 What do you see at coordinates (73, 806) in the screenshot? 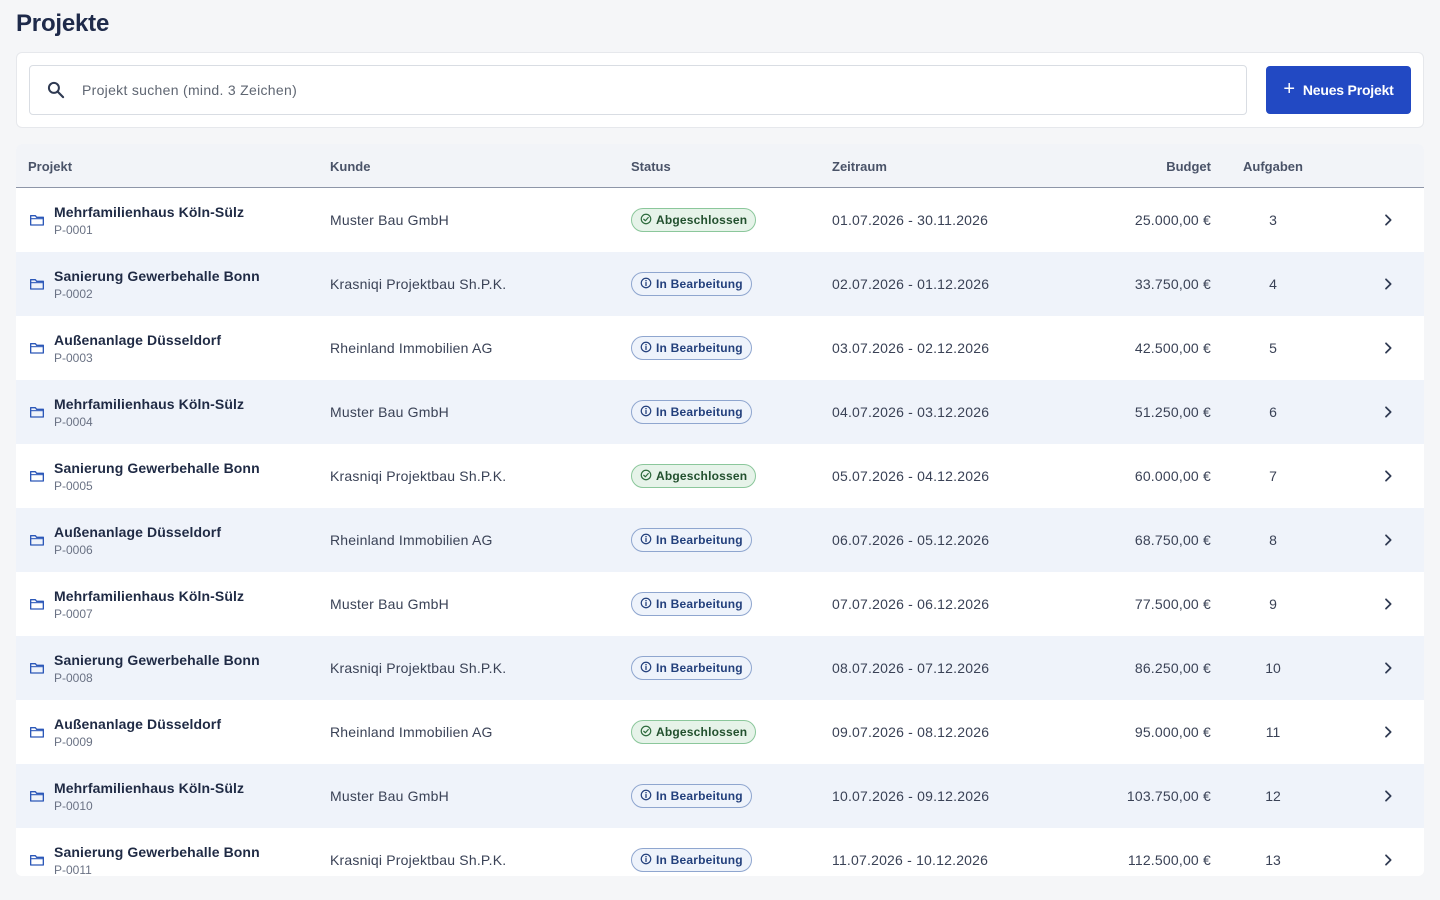
I see `project-id: P-0010` at bounding box center [73, 806].